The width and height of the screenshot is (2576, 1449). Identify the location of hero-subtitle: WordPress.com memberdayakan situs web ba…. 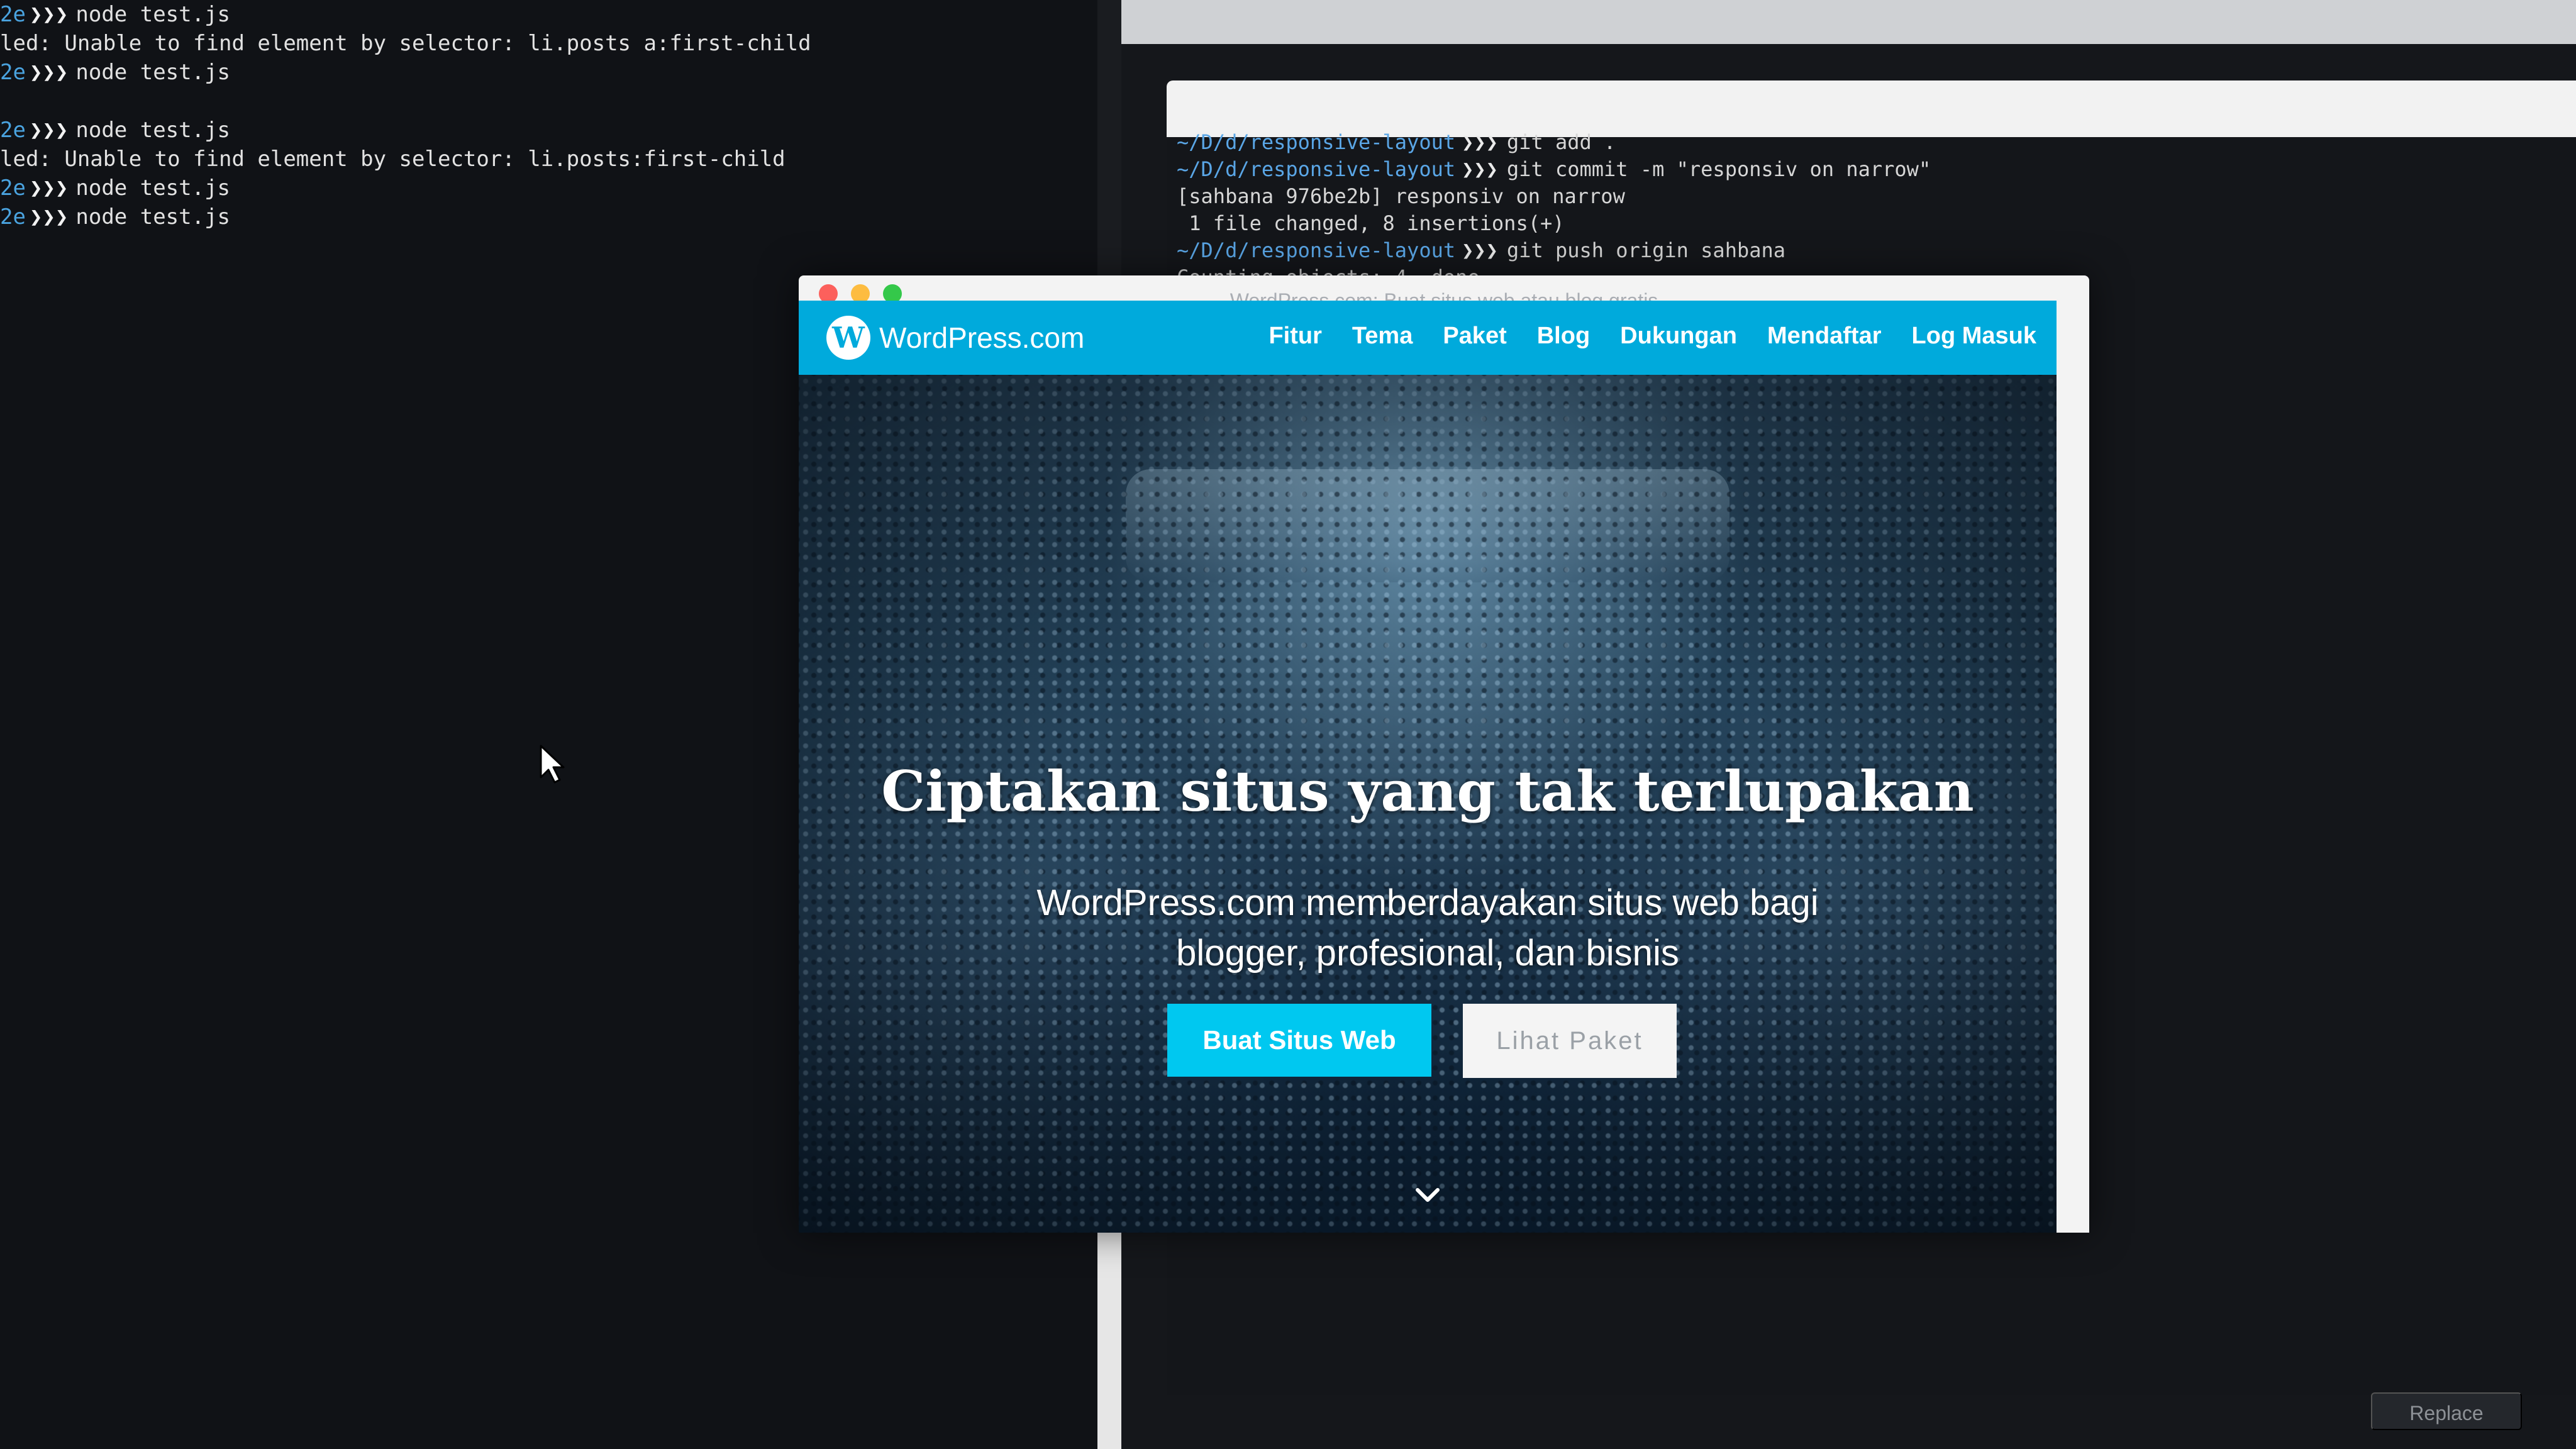
(1427, 928).